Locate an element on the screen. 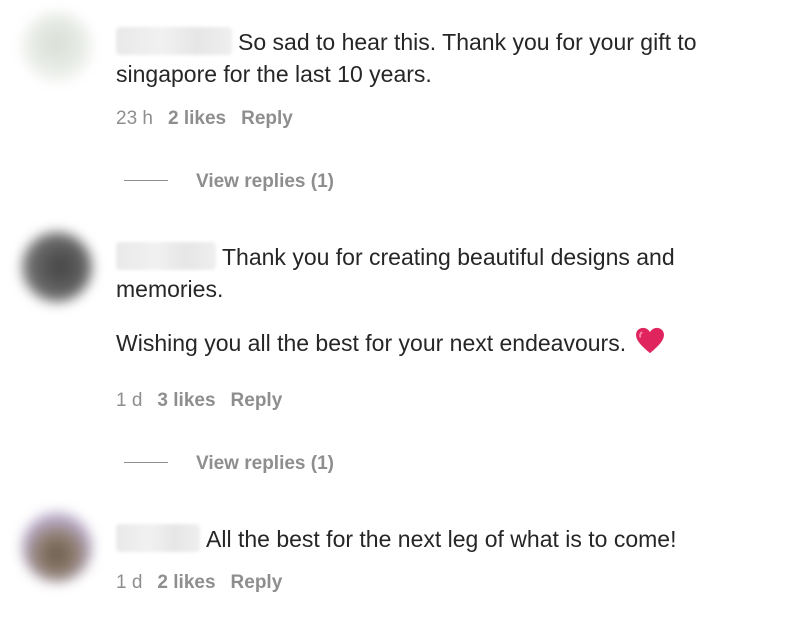 The height and width of the screenshot is (621, 800). comment-timestamp: 23 h is located at coordinates (134, 118).